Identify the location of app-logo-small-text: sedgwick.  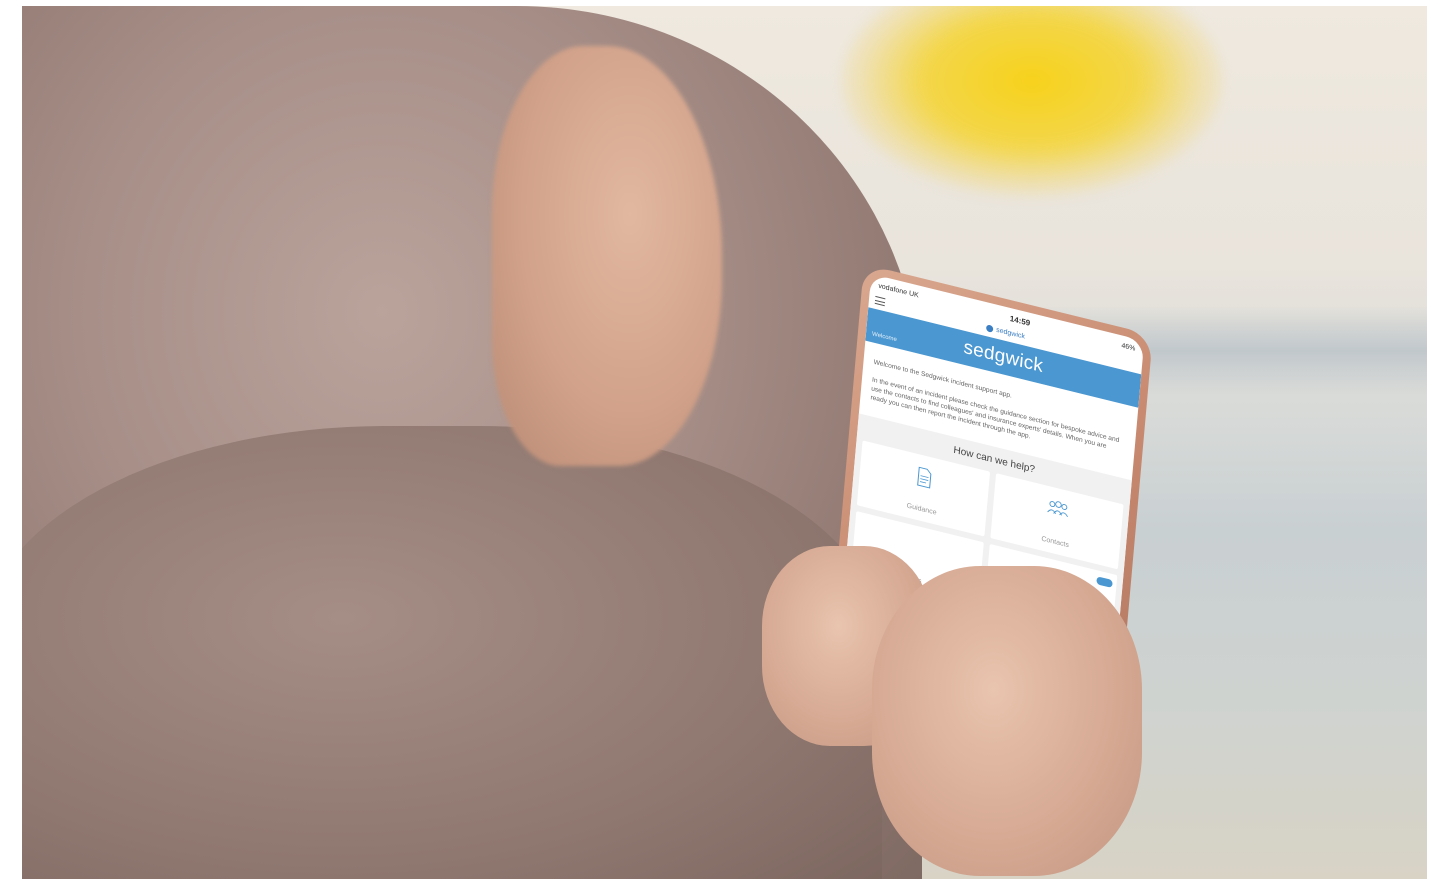
(1010, 333).